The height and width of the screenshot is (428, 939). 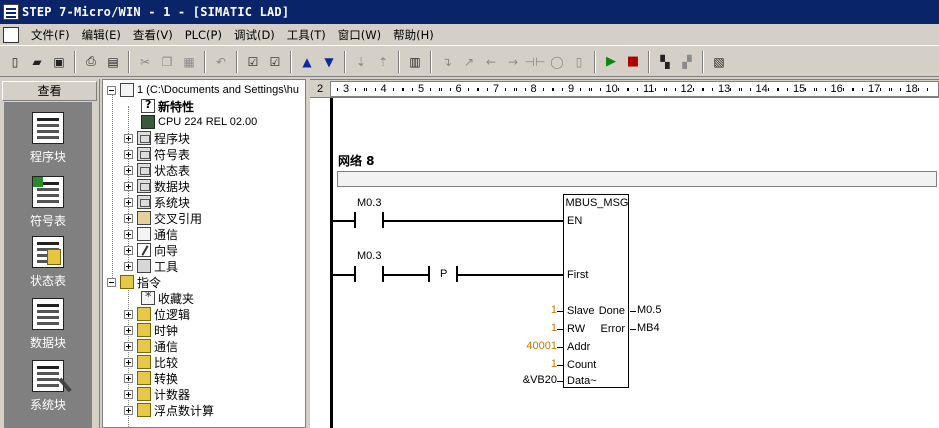 I want to click on tree-item: 符号表, so click(x=157, y=154).